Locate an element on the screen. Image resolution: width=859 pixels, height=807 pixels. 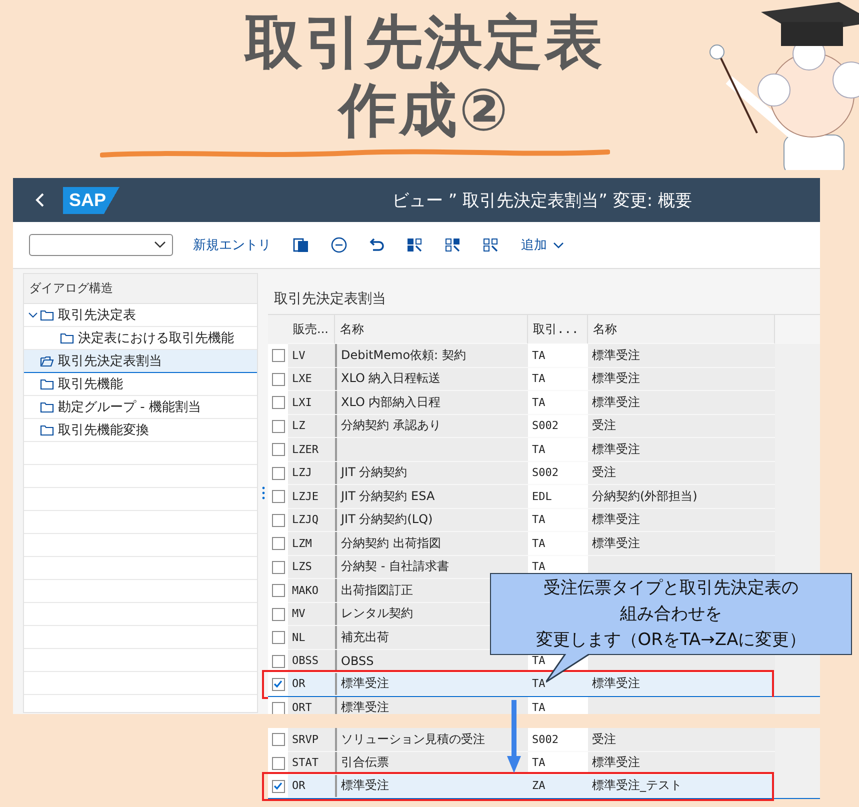
table-cell: JIT 分納契約 is located at coordinates (374, 473).